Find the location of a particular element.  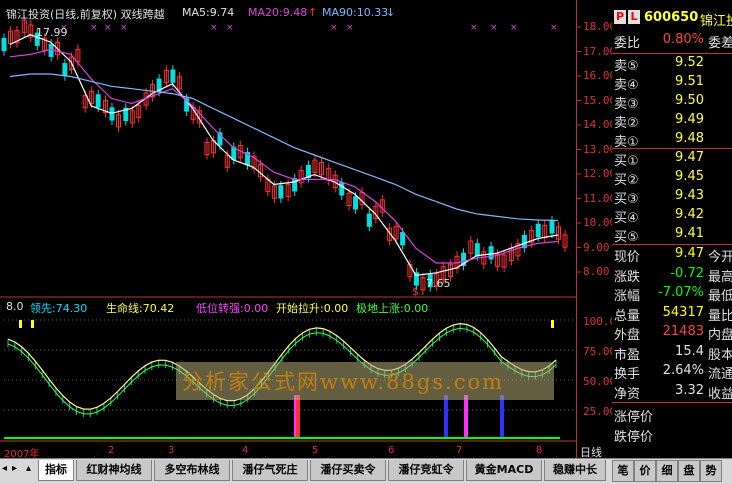

quote-extra-label: 内盘 is located at coordinates (720, 335).